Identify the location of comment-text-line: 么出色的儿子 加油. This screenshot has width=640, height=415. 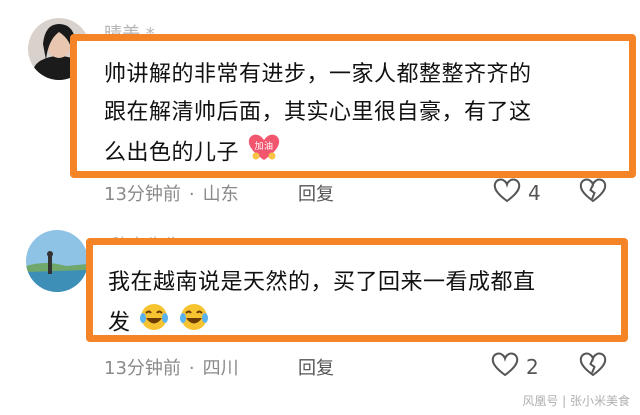
(364, 153).